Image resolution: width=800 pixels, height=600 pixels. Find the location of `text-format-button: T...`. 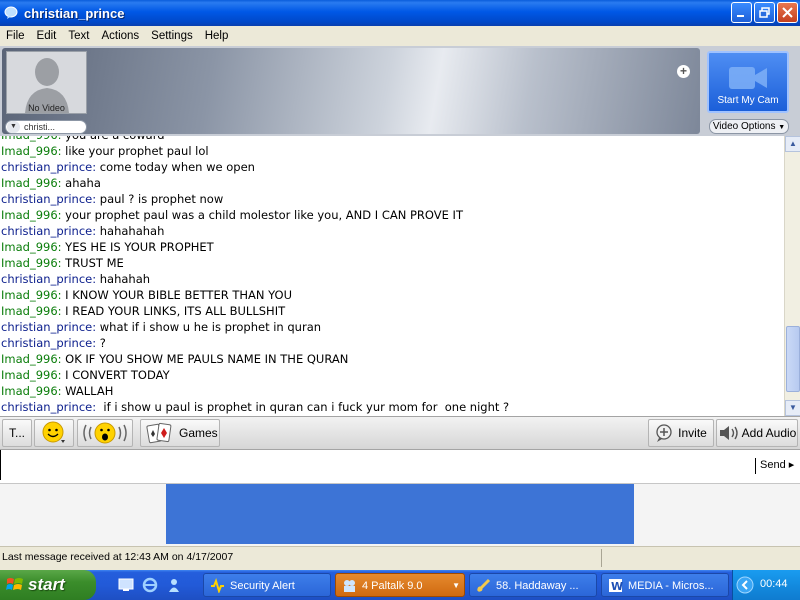

text-format-button: T... is located at coordinates (17, 433).